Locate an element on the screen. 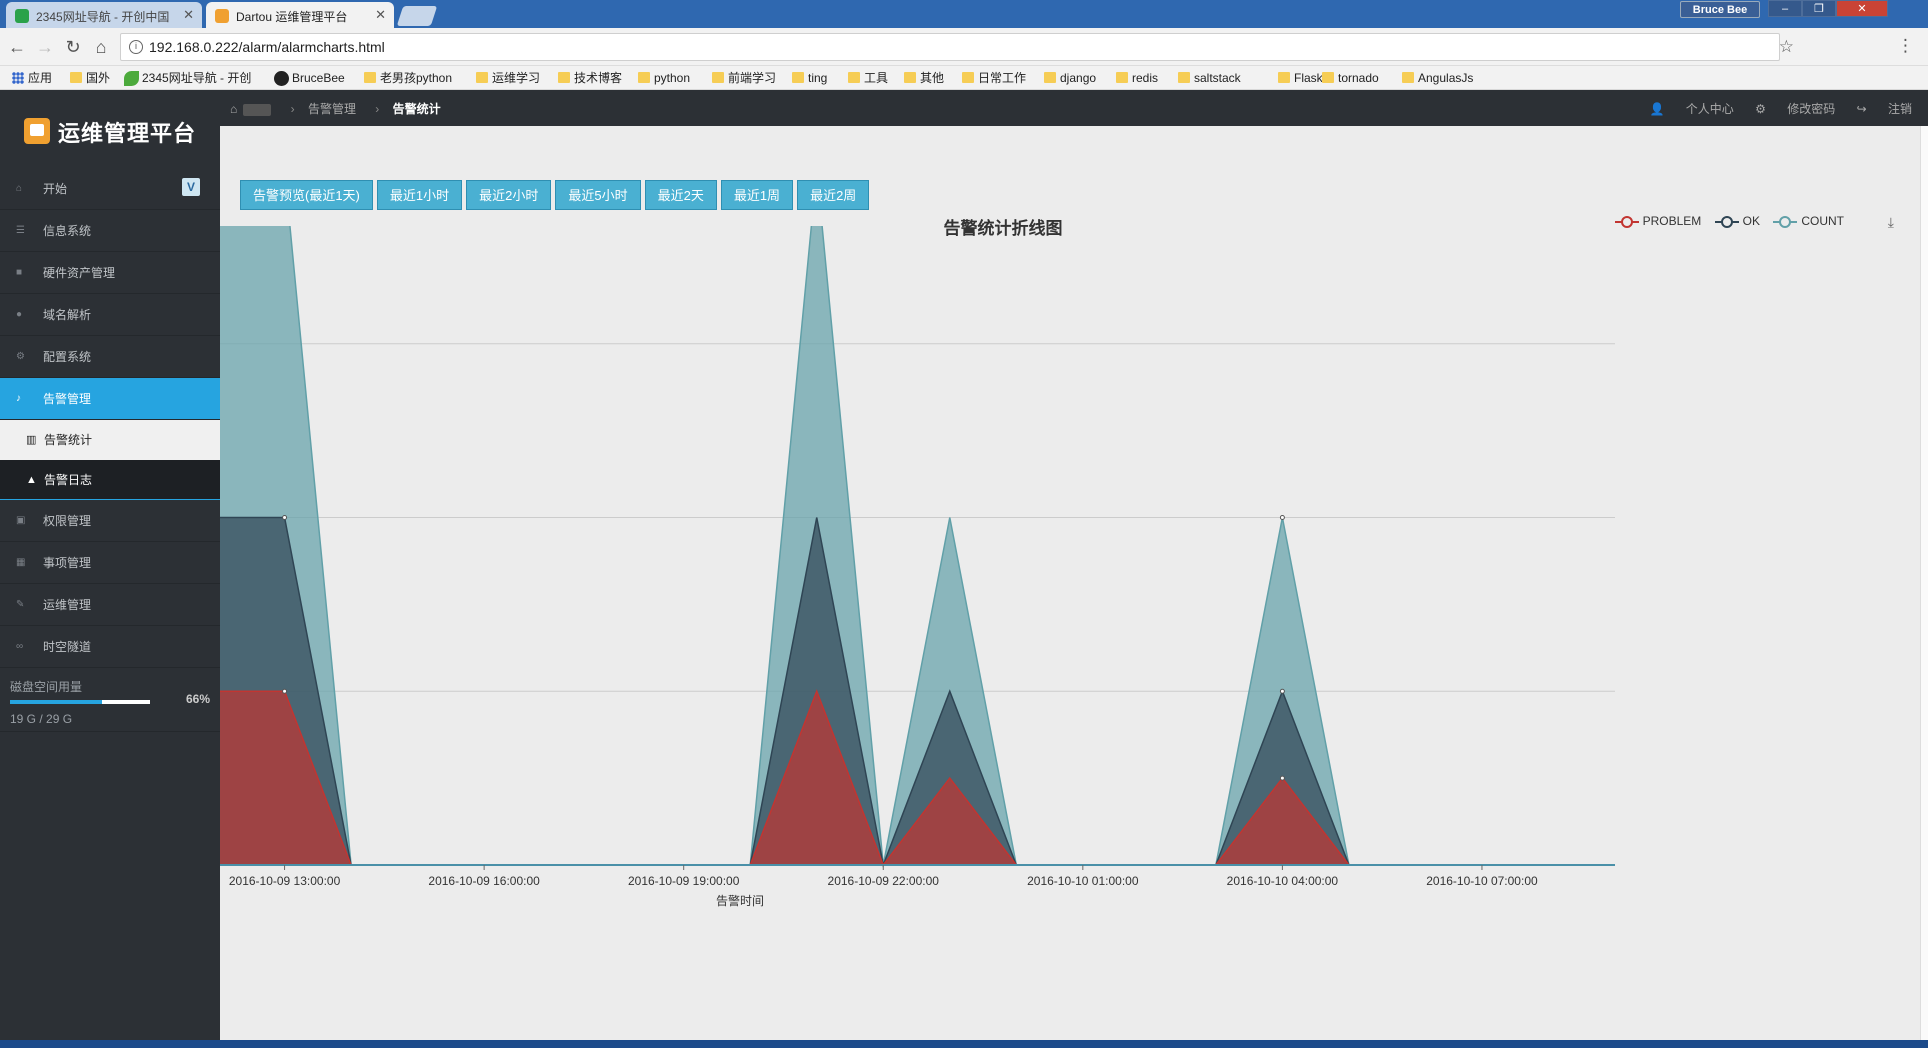  bookmark-folder: 国外 is located at coordinates (89, 78).